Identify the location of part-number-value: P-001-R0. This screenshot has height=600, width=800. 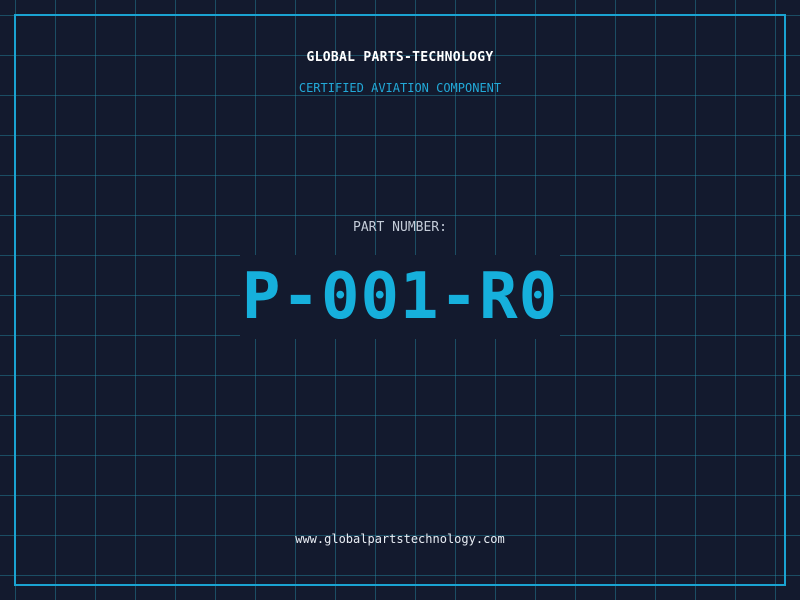
(400, 297).